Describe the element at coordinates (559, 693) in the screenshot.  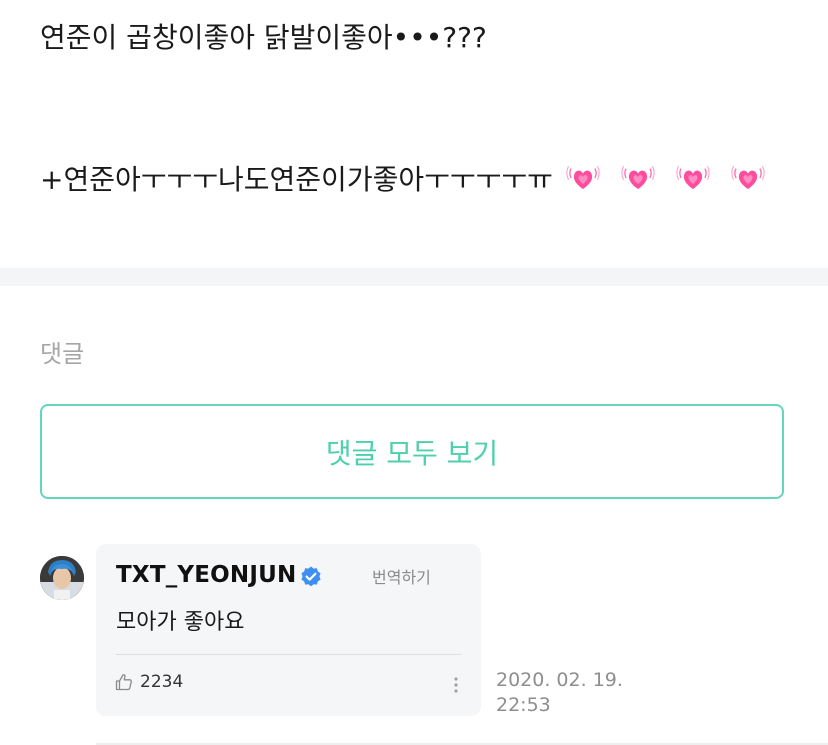
I see `comment-timestamp: 2020. 02. 19. 22:53` at that location.